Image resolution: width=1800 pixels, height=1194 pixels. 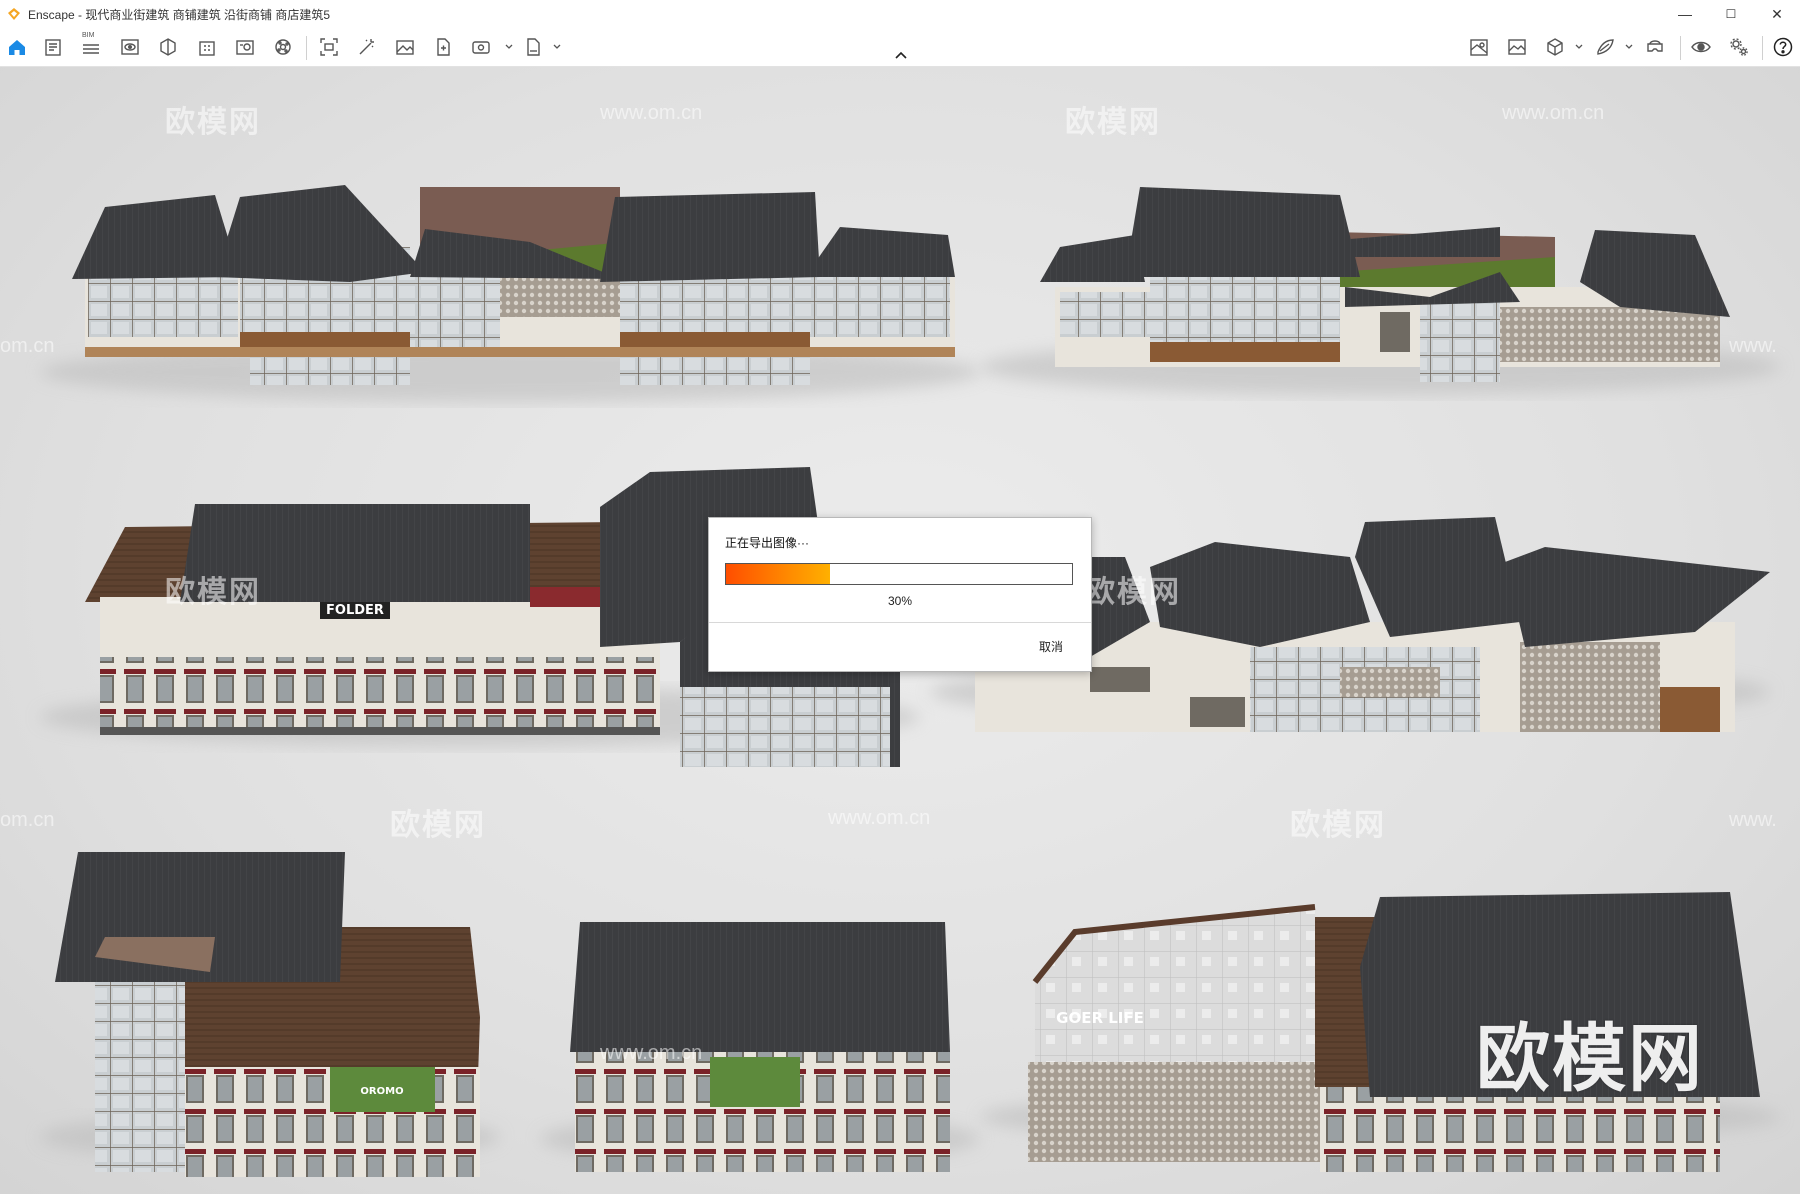 What do you see at coordinates (367, 47) in the screenshot?
I see `magic-wand-icon` at bounding box center [367, 47].